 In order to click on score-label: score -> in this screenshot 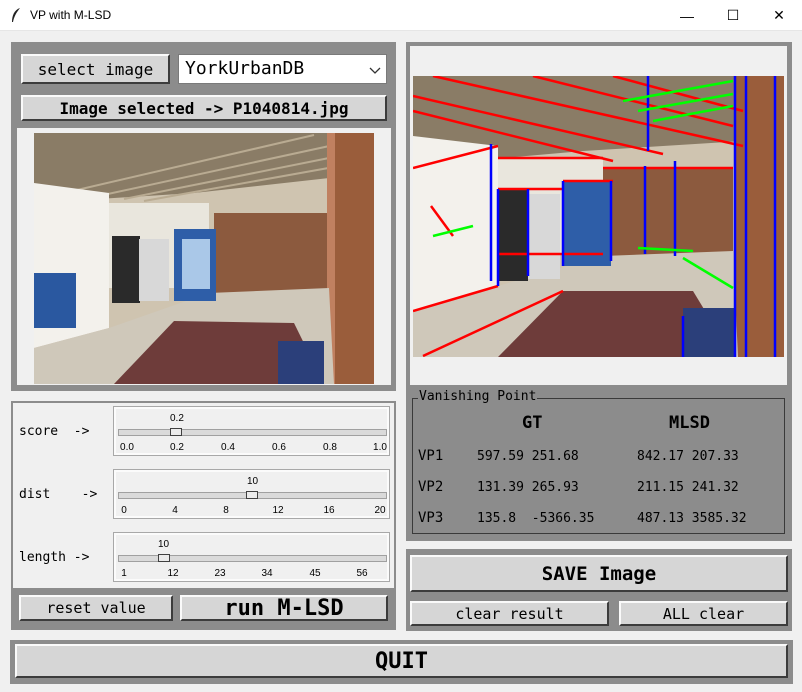, I will do `click(54, 431)`.